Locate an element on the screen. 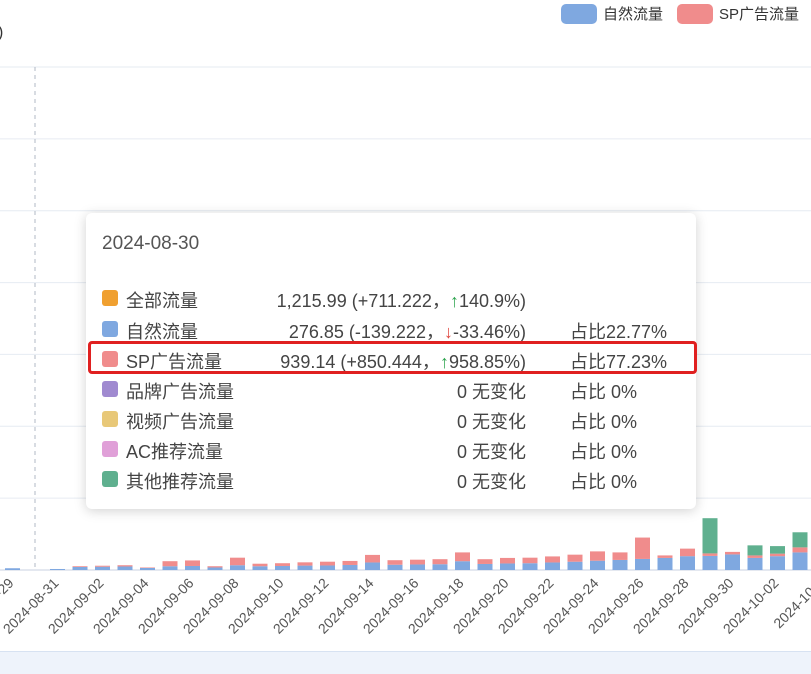  datazoom-slider is located at coordinates (405, 662).